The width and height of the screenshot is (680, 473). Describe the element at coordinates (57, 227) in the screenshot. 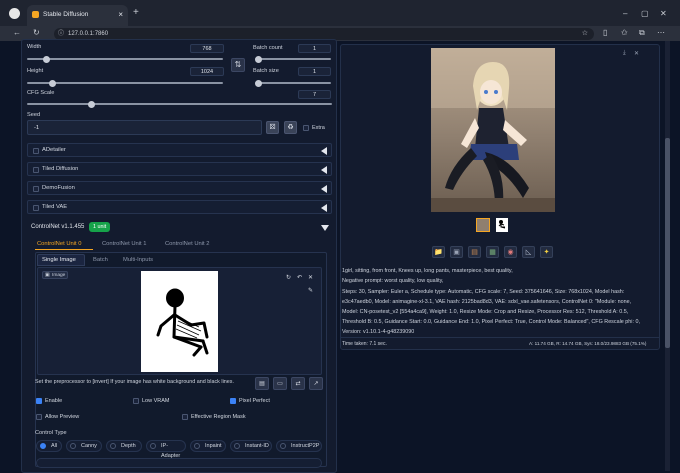

I see `controlnet-title: ControlNet v1.1.455` at that location.